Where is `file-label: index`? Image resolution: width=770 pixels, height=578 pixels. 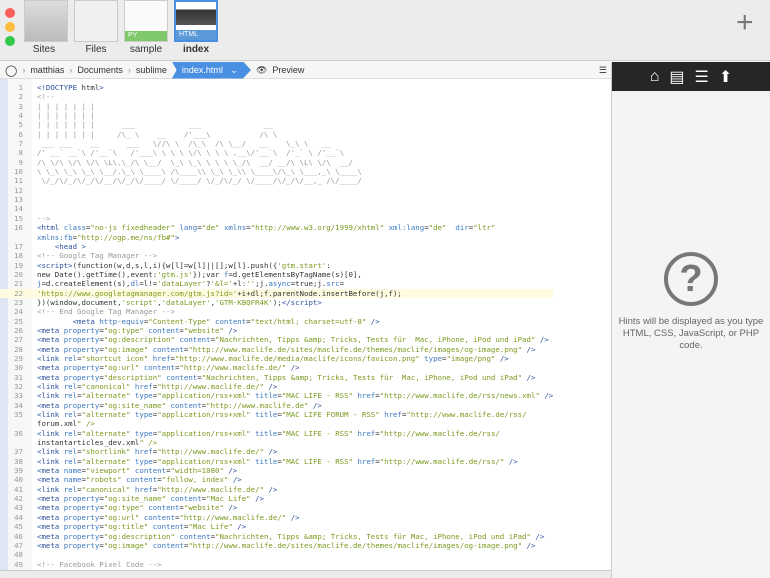
file-label: index is located at coordinates (196, 49).